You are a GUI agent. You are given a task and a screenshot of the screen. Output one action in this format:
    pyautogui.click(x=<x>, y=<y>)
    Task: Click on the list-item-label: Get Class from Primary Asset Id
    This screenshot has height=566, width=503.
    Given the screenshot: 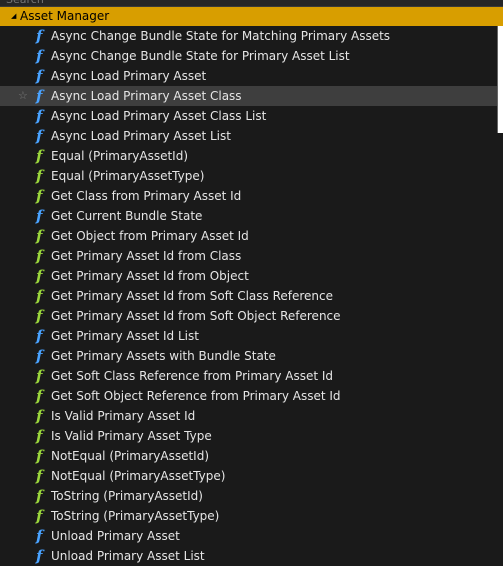 What is the action you would take?
    pyautogui.click(x=146, y=196)
    